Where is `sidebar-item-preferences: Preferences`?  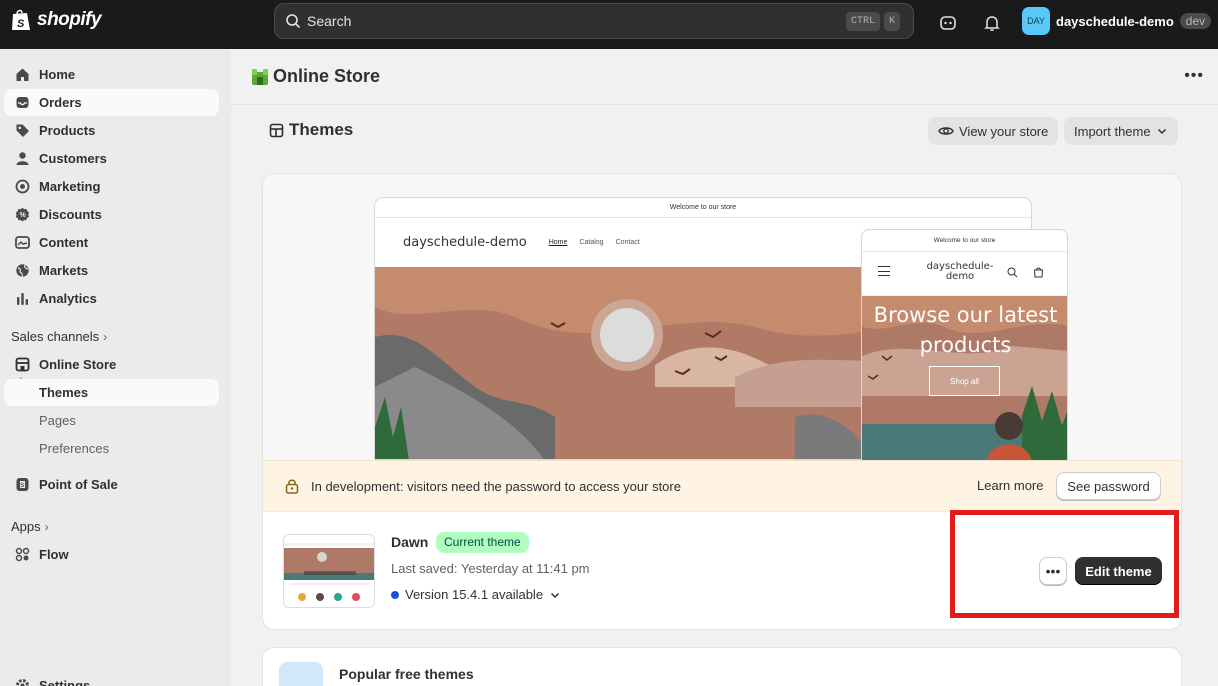
sidebar-item-preferences: Preferences is located at coordinates (111, 448).